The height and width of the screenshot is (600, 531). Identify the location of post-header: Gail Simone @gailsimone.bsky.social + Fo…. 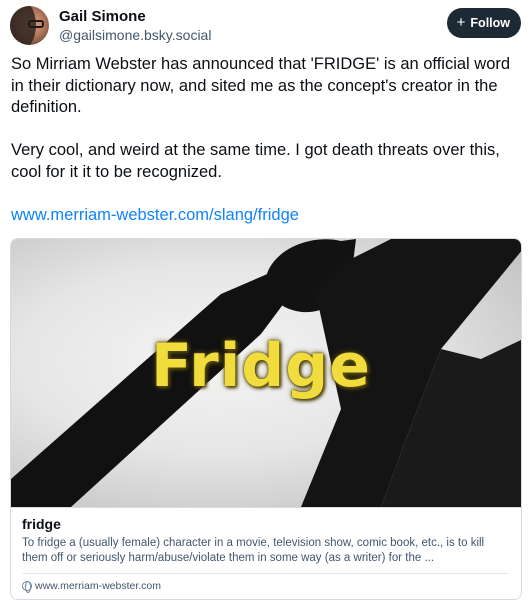
(265, 26).